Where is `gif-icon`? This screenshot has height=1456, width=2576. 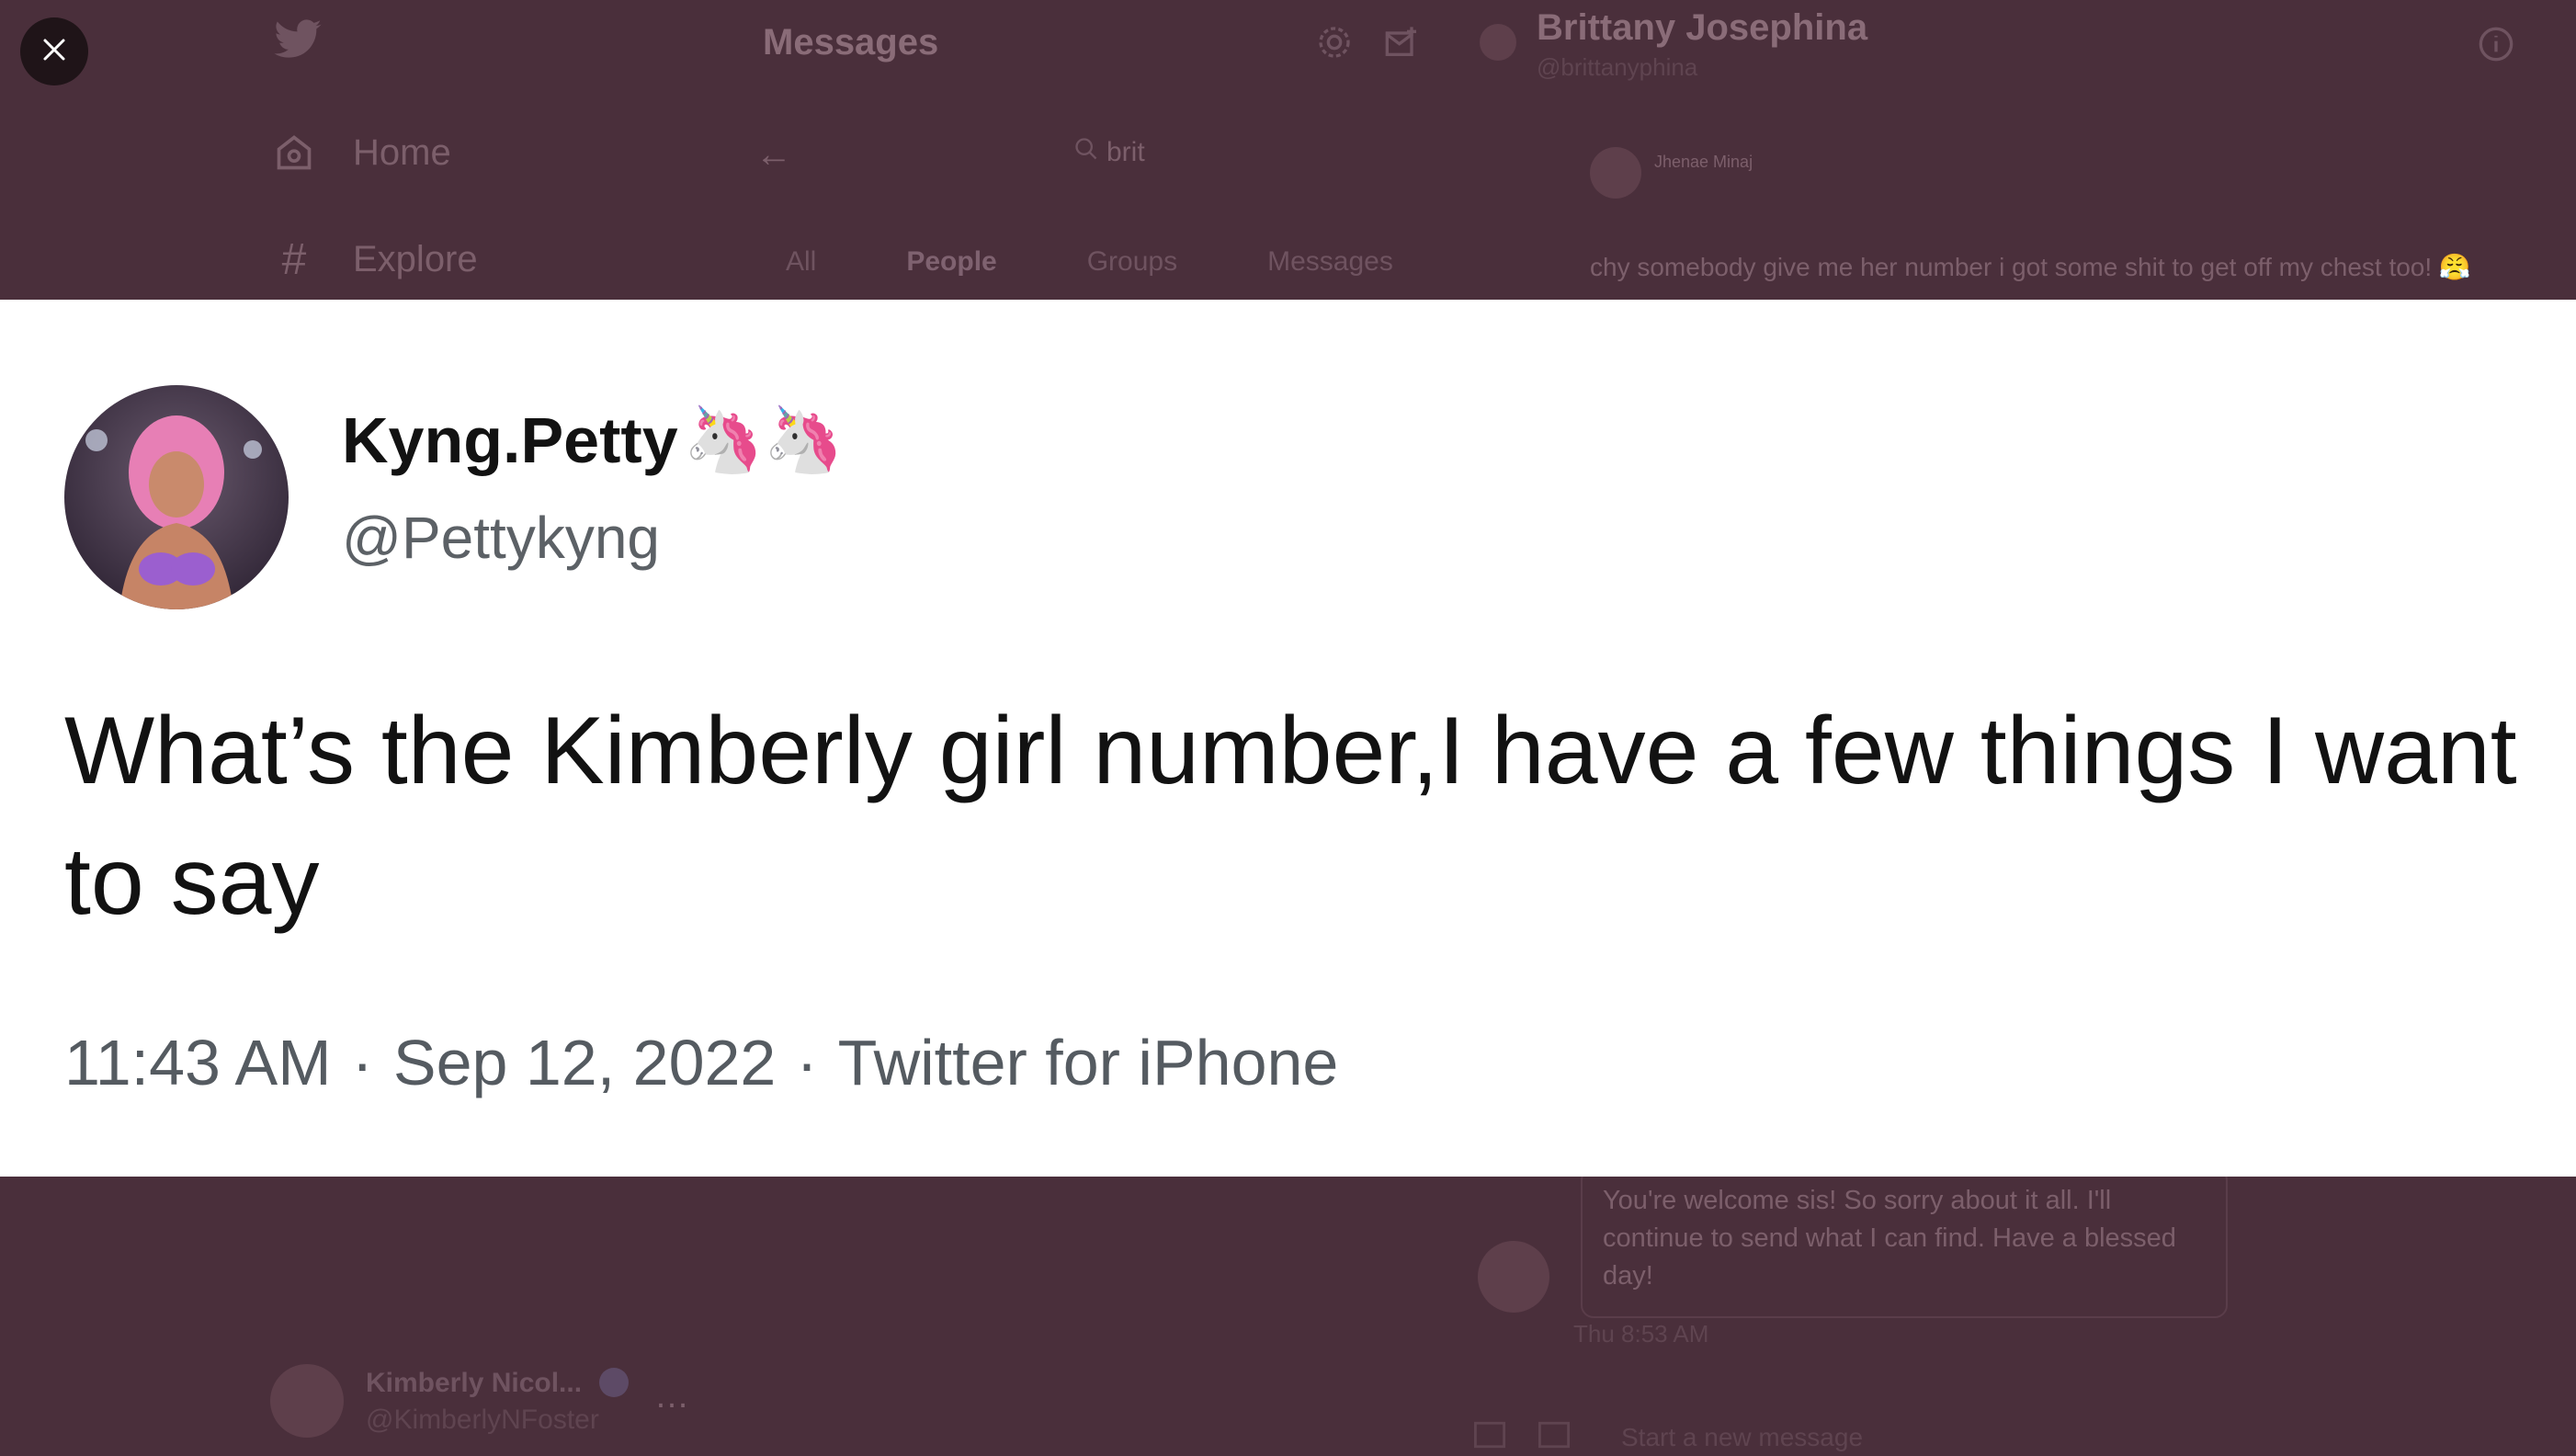 gif-icon is located at coordinates (1554, 1437).